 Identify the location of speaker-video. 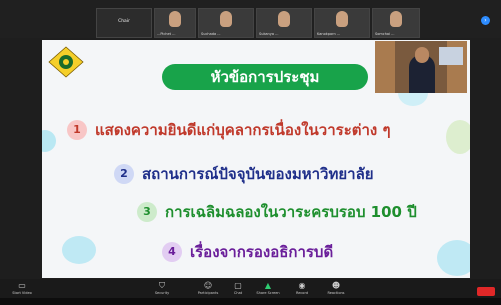
(421, 67).